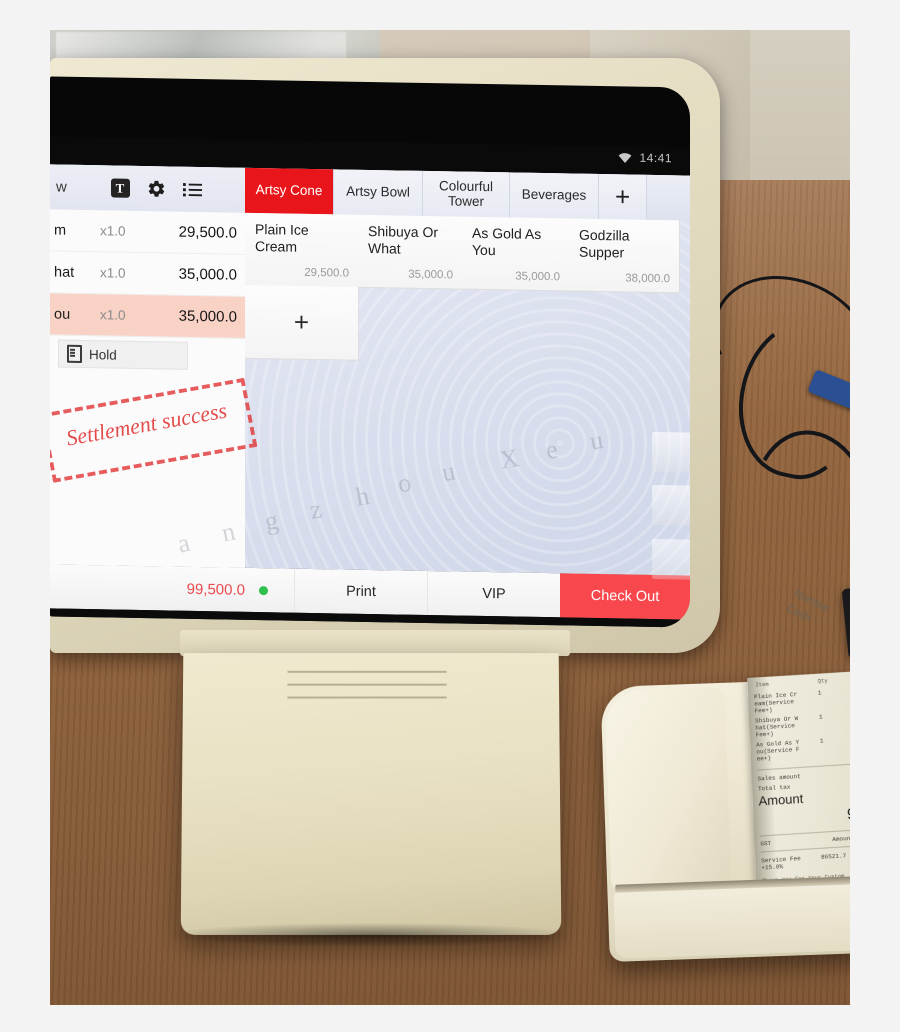 This screenshot has height=1032, width=900. Describe the element at coordinates (731, 921) in the screenshot. I see `printer-front-panel` at that location.